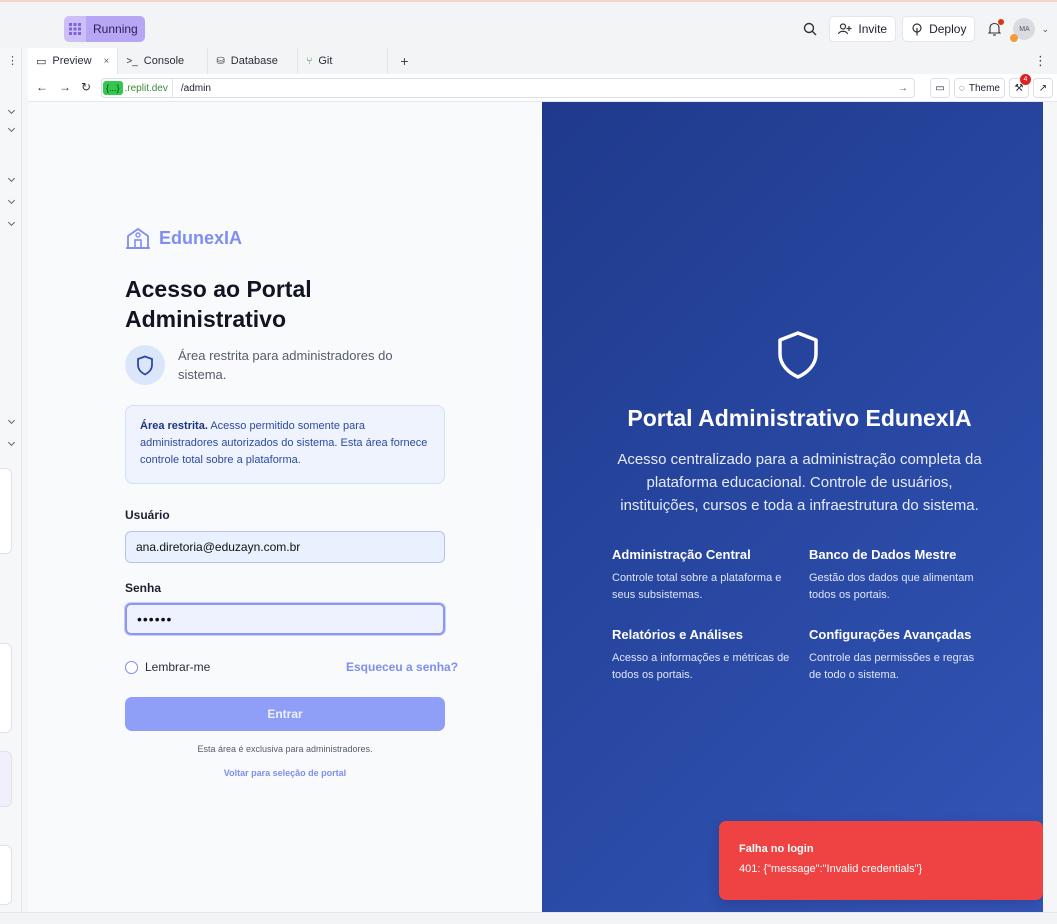 This screenshot has height=924, width=1057. I want to click on tab-label: Console, so click(164, 61).